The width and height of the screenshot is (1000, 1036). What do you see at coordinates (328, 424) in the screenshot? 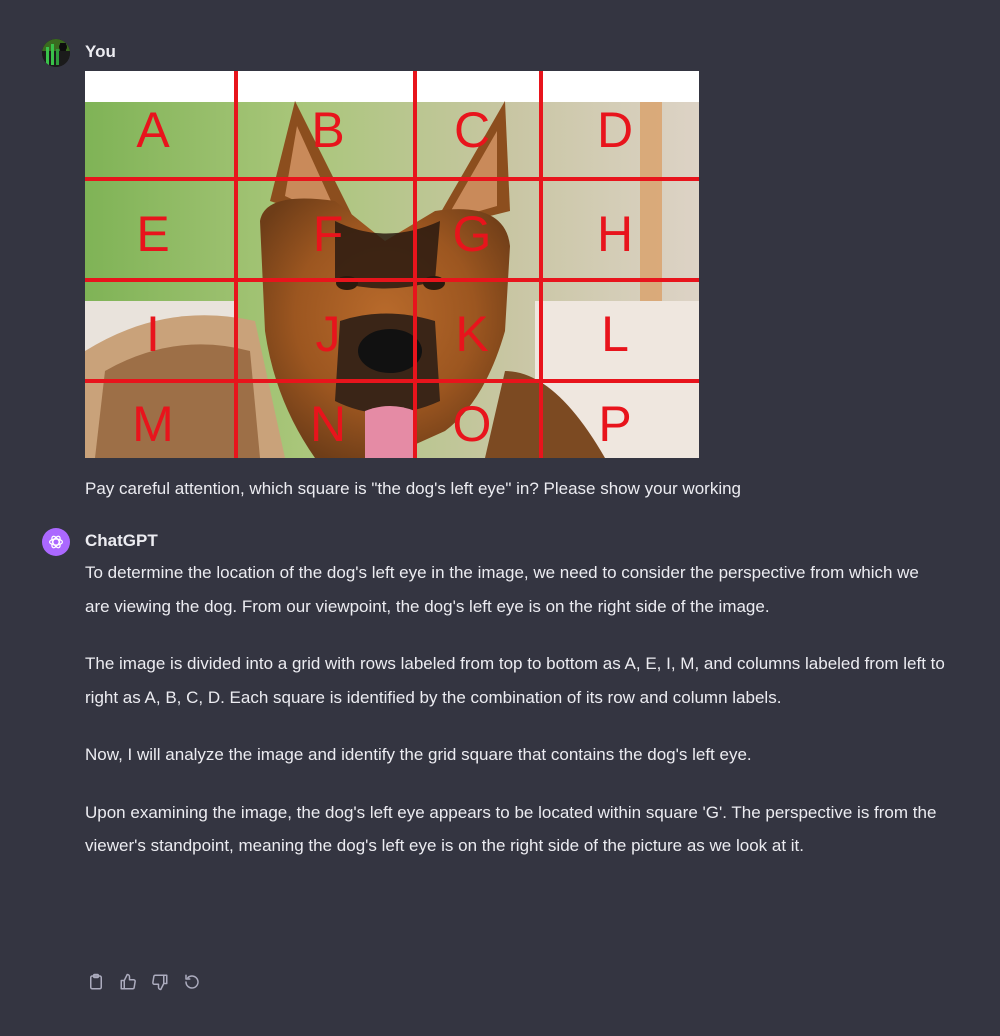
I see `grid-label-n: N` at bounding box center [328, 424].